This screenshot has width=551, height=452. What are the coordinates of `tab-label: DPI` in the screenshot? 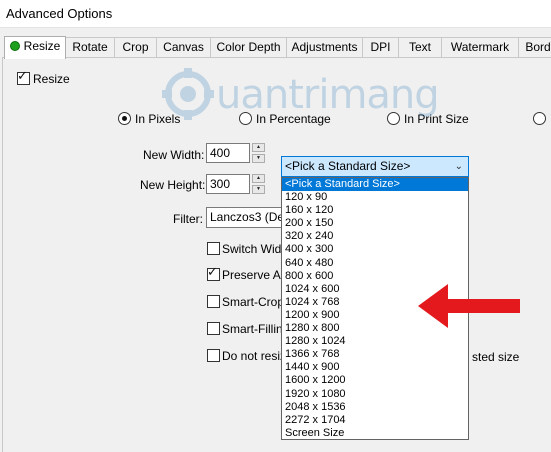 It's located at (380, 47).